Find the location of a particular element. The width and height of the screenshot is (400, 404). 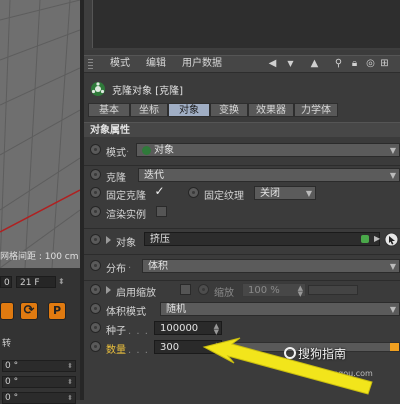

count-slider-fill is located at coordinates (394, 347).